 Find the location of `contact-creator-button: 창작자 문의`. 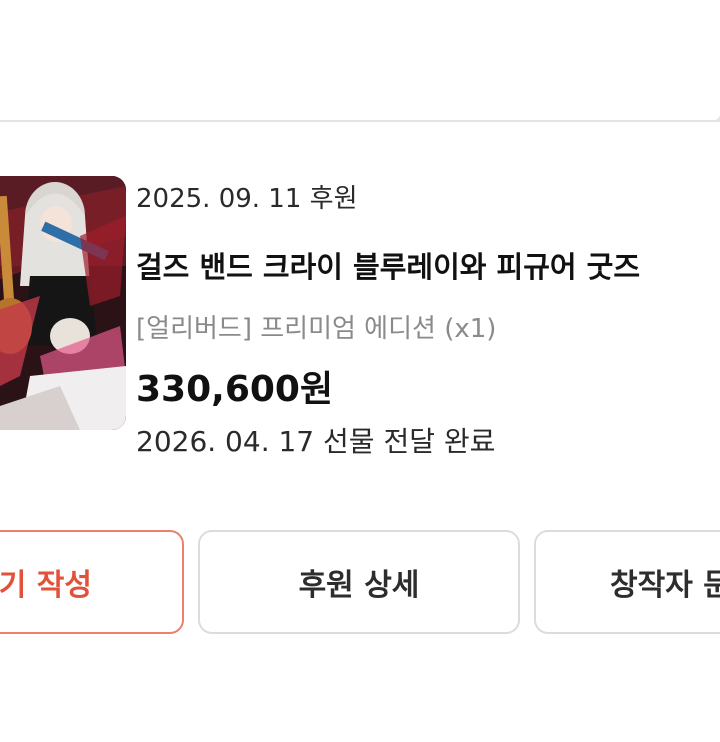

contact-creator-button: 창작자 문의 is located at coordinates (627, 582).